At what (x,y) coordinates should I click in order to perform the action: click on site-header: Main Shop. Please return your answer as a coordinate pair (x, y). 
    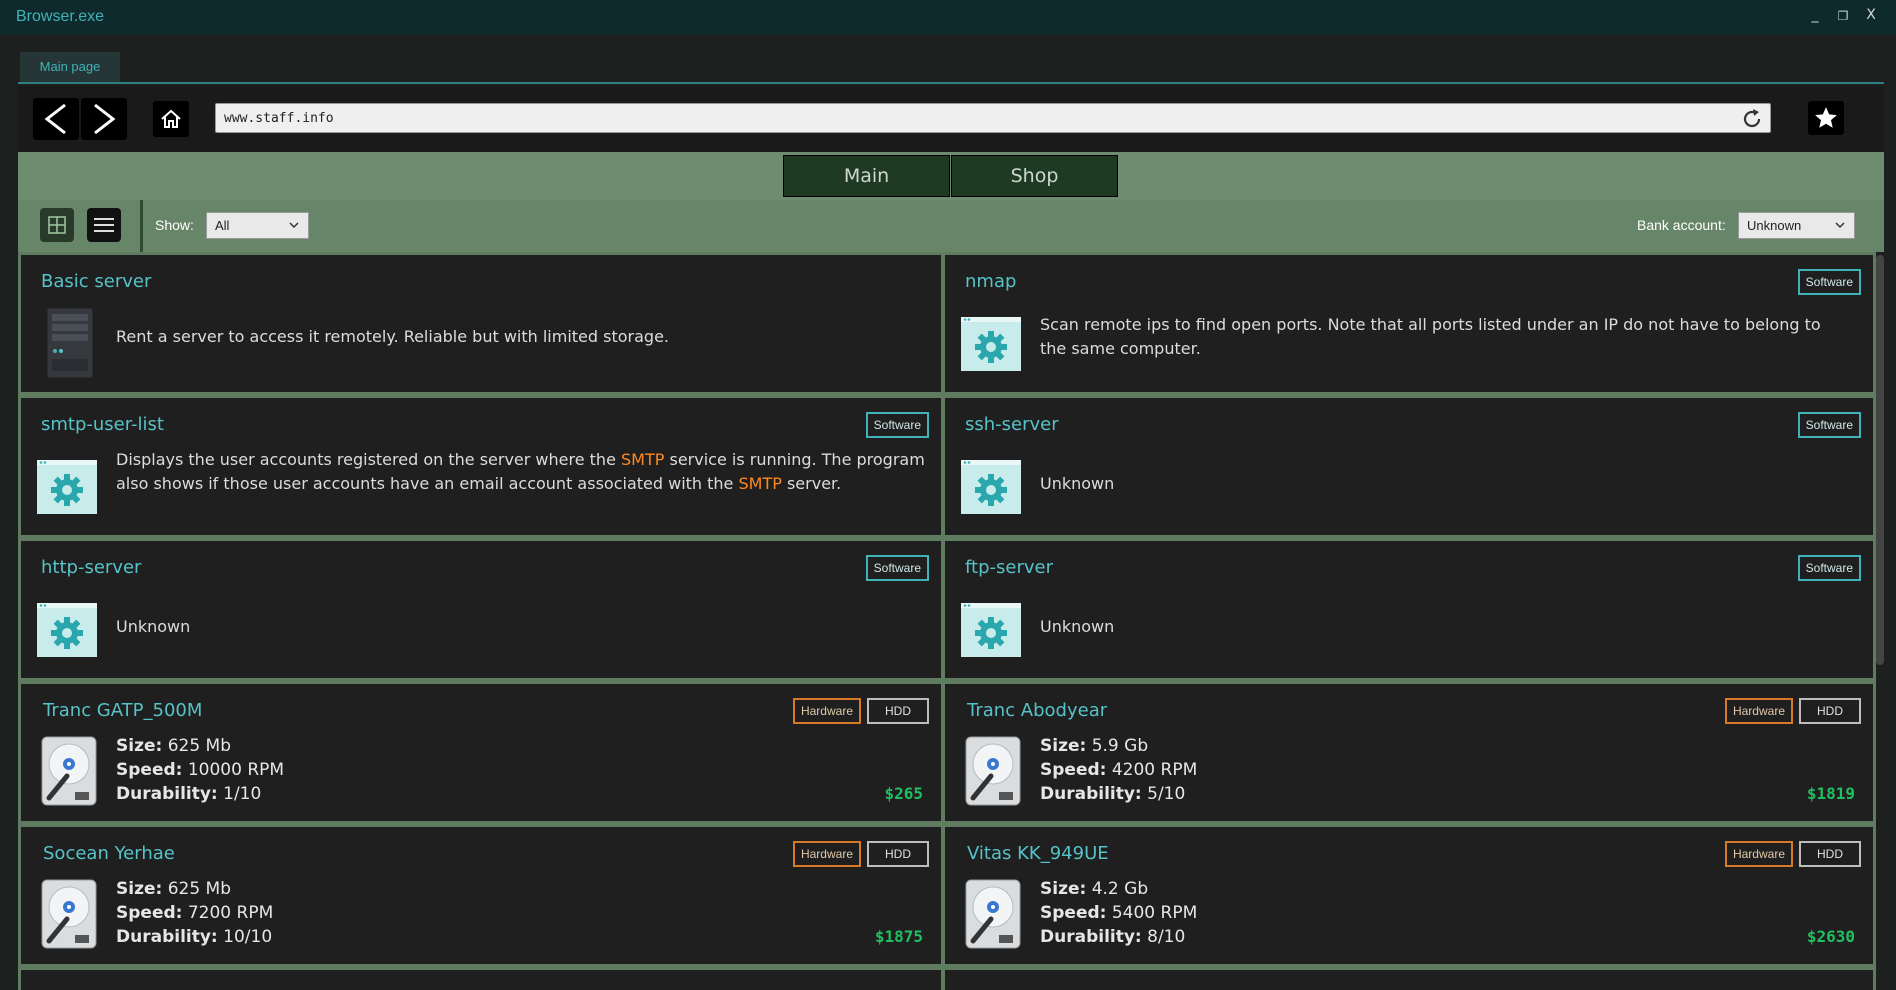
    Looking at the image, I should click on (951, 176).